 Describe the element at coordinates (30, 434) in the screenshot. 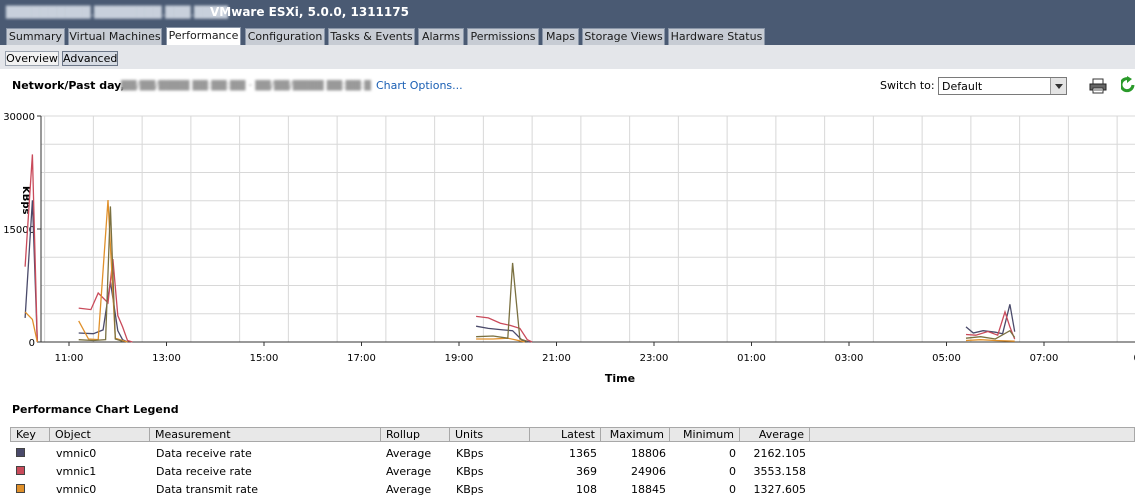

I see `legend-header-key: Key` at that location.